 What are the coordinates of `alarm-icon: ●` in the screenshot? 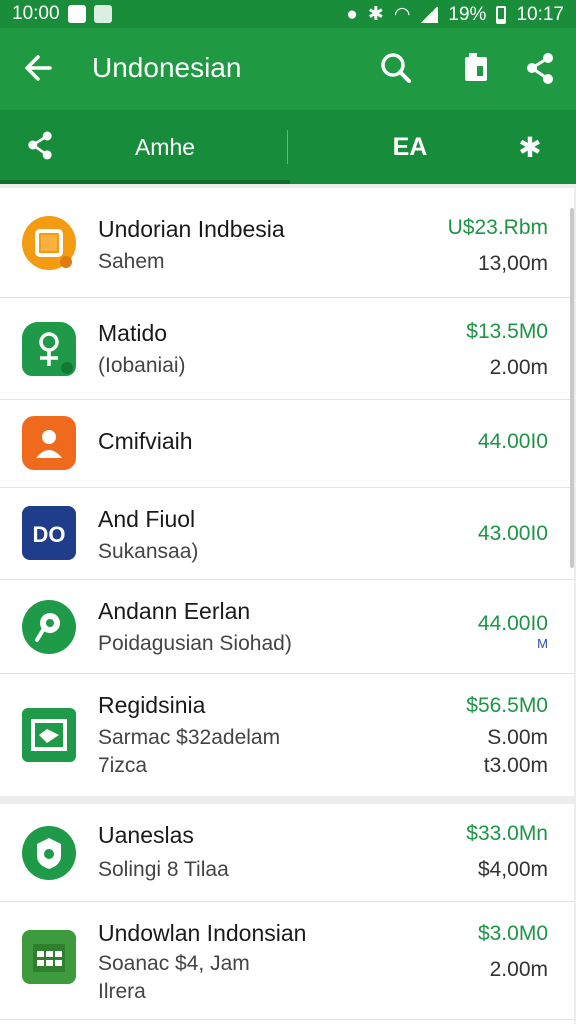 It's located at (352, 14).